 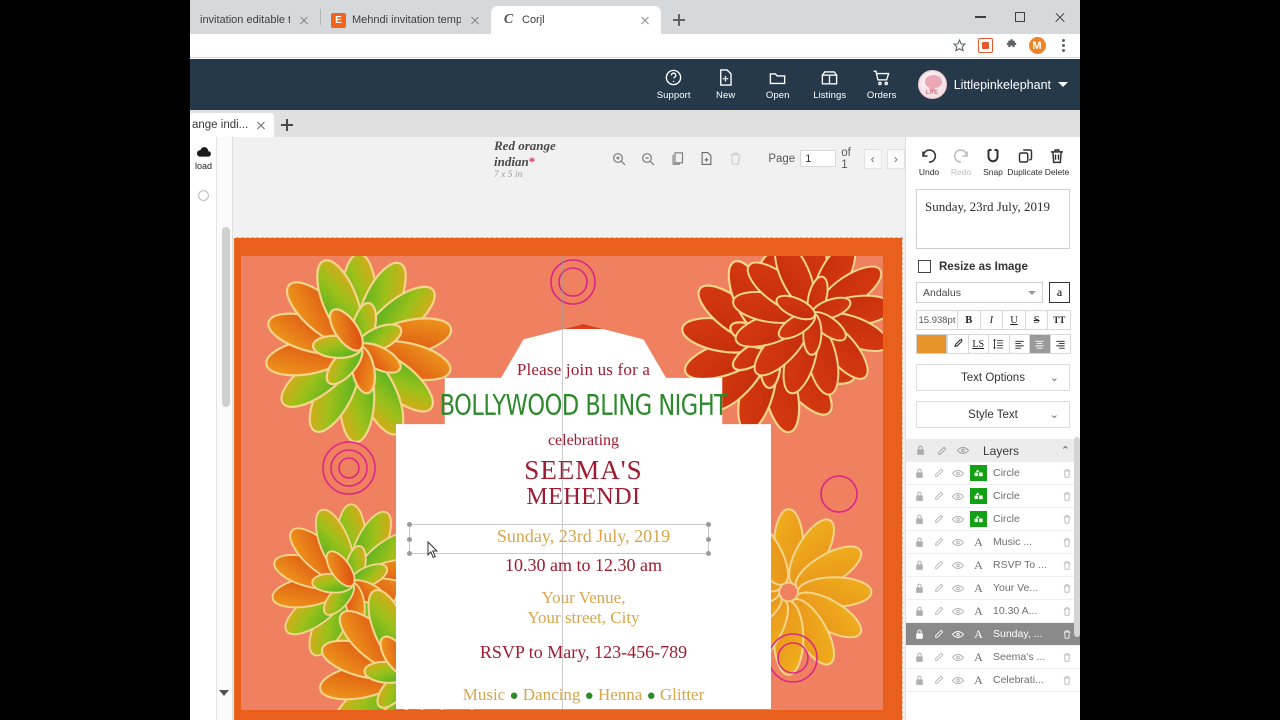 I want to click on resize-as-image-checkbox: Resize as Image, so click(x=993, y=266).